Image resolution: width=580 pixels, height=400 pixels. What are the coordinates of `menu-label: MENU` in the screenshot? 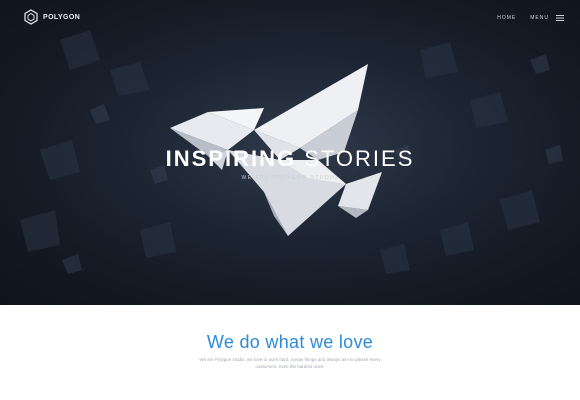 It's located at (539, 18).